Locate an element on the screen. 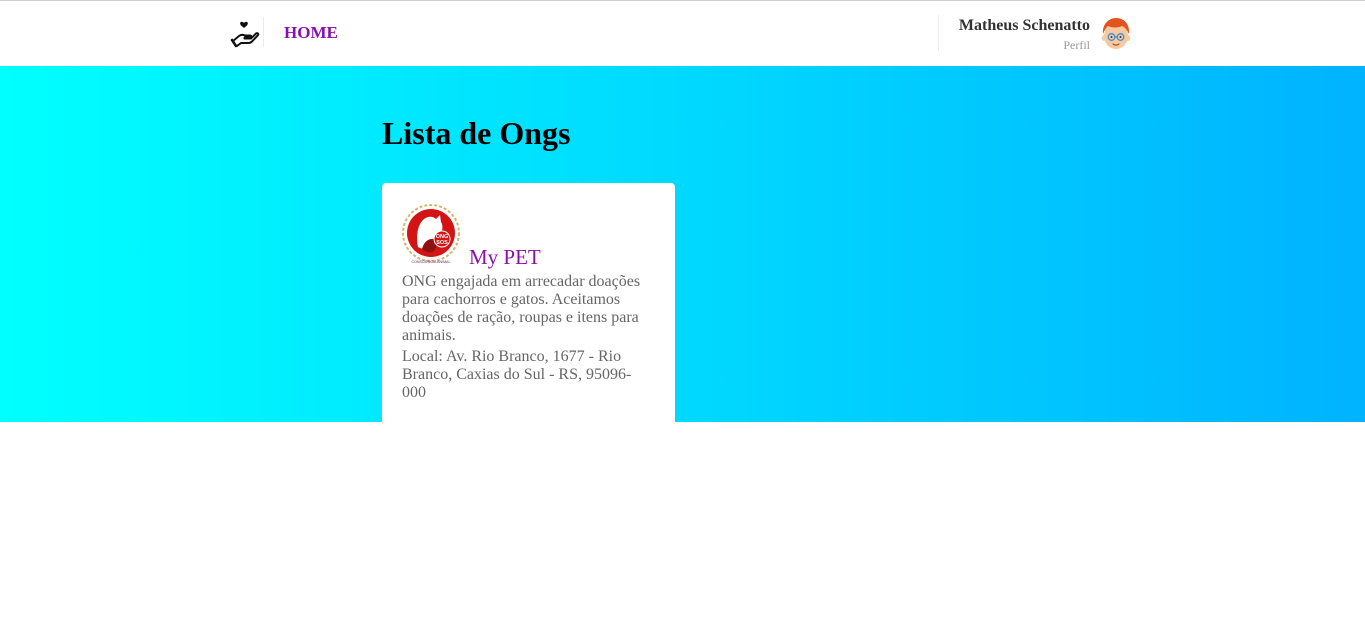 This screenshot has height=639, width=1365. nav-divider is located at coordinates (263, 32).